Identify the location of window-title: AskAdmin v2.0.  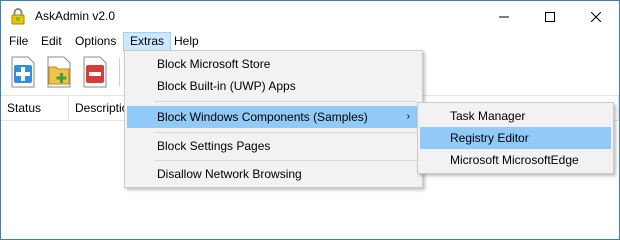
(75, 16).